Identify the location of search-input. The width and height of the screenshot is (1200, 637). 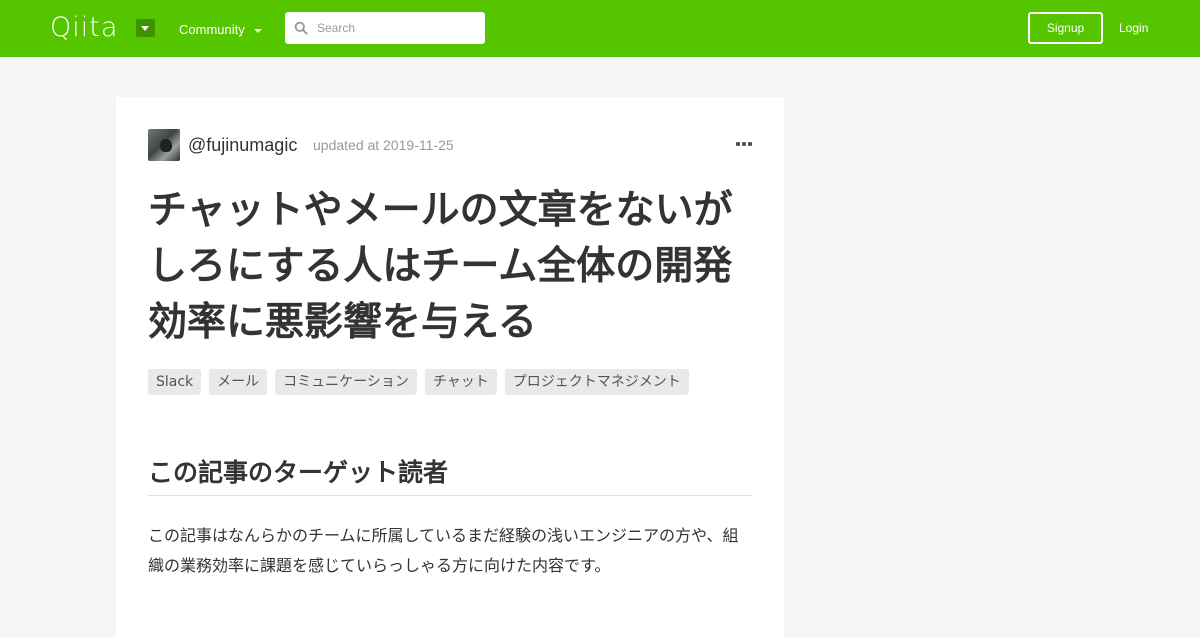
(397, 28).